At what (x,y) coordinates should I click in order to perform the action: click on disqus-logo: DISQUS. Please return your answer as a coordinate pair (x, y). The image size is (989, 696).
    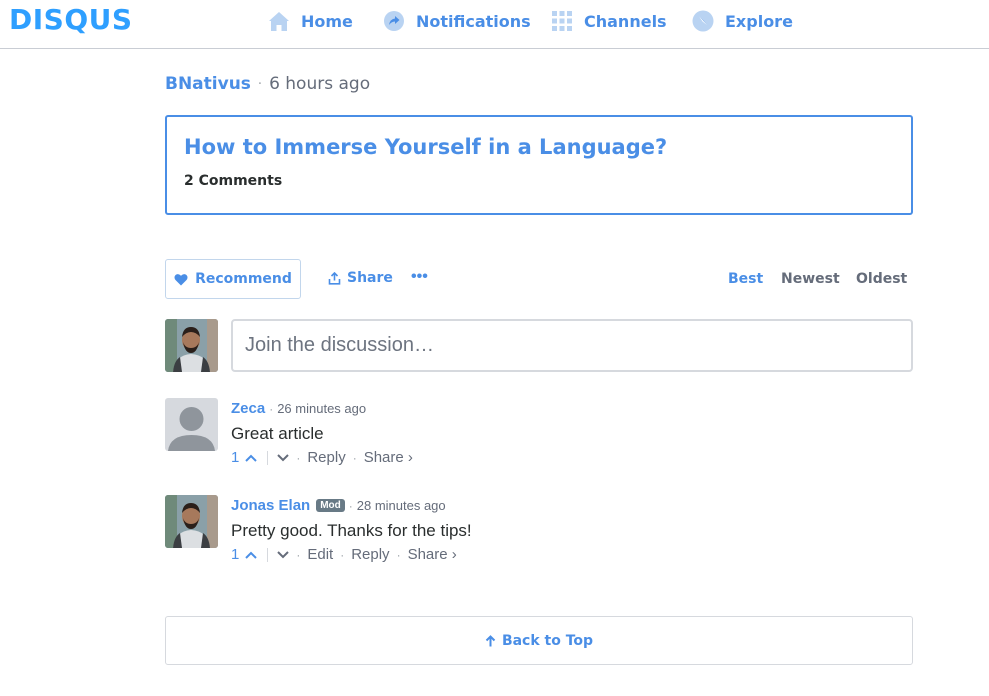
    Looking at the image, I should click on (71, 19).